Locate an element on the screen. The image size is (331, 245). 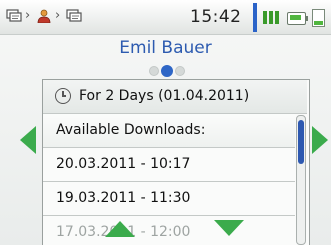
period-label: For 2 Days (01.04.2011) is located at coordinates (164, 96).